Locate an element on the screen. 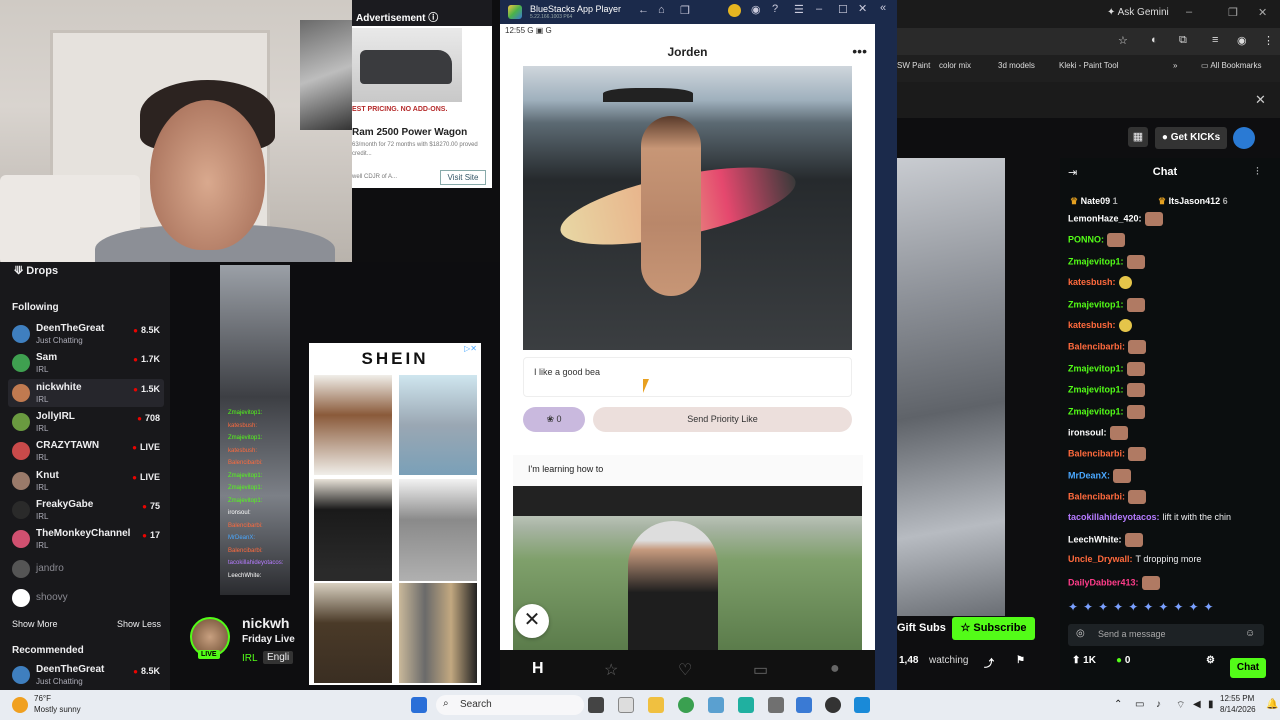 This screenshot has width=1280, height=720. obs-icon is located at coordinates (833, 705).